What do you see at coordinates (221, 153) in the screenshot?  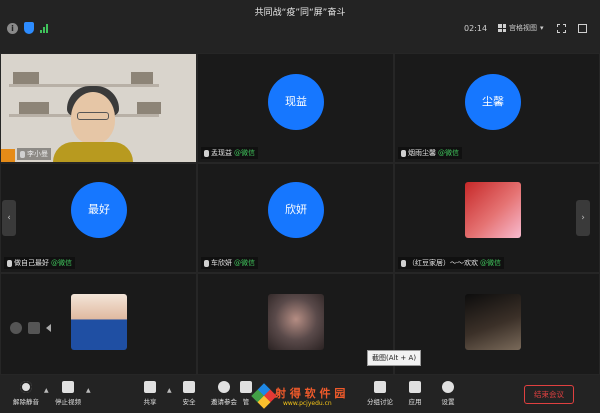 I see `participant-name: 孟现益` at bounding box center [221, 153].